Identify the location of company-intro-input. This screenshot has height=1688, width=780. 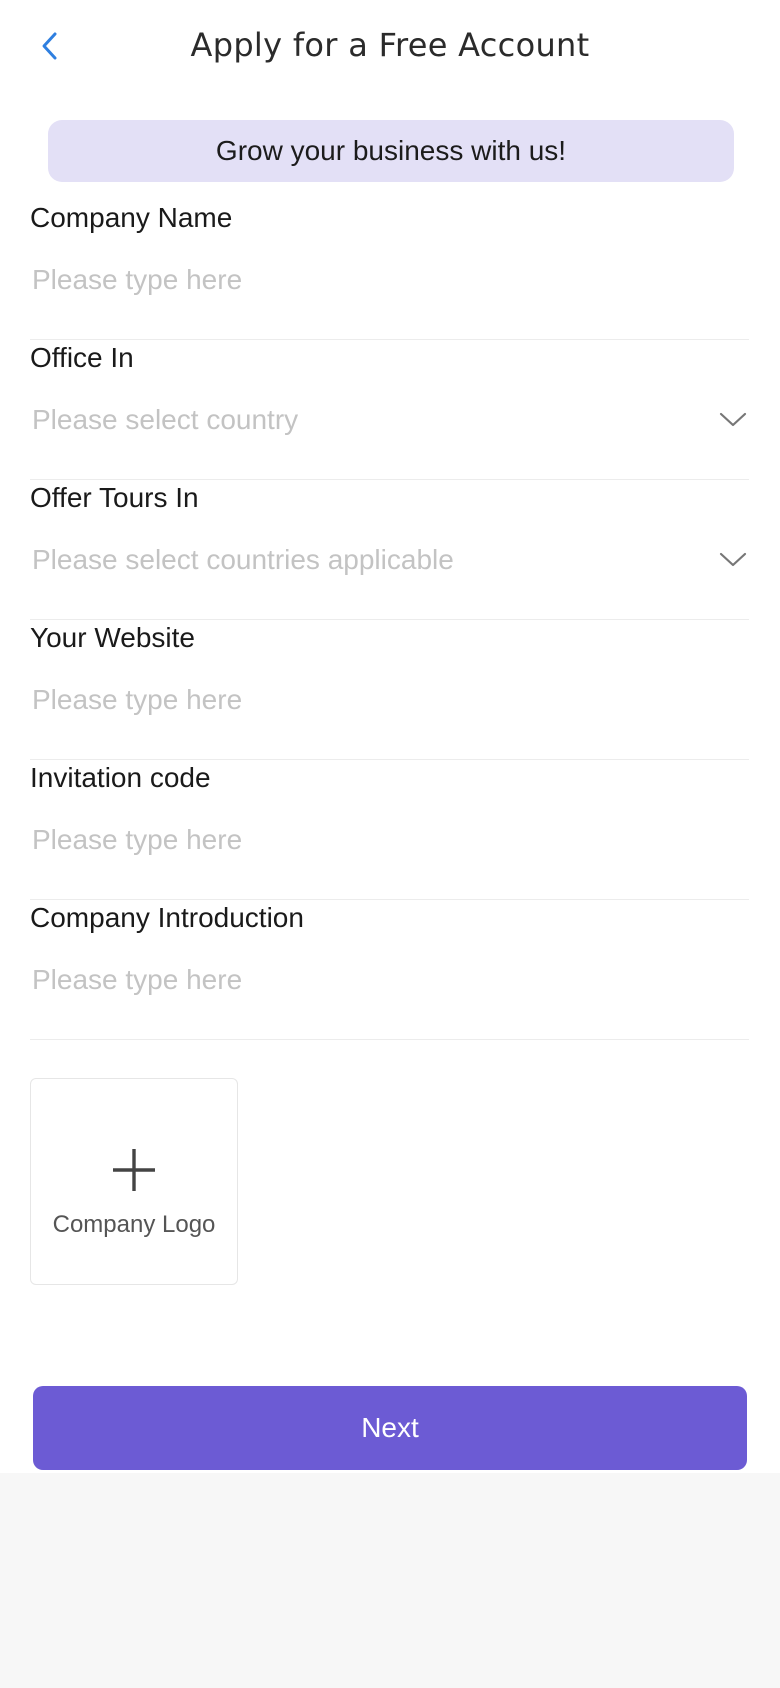
(377, 980).